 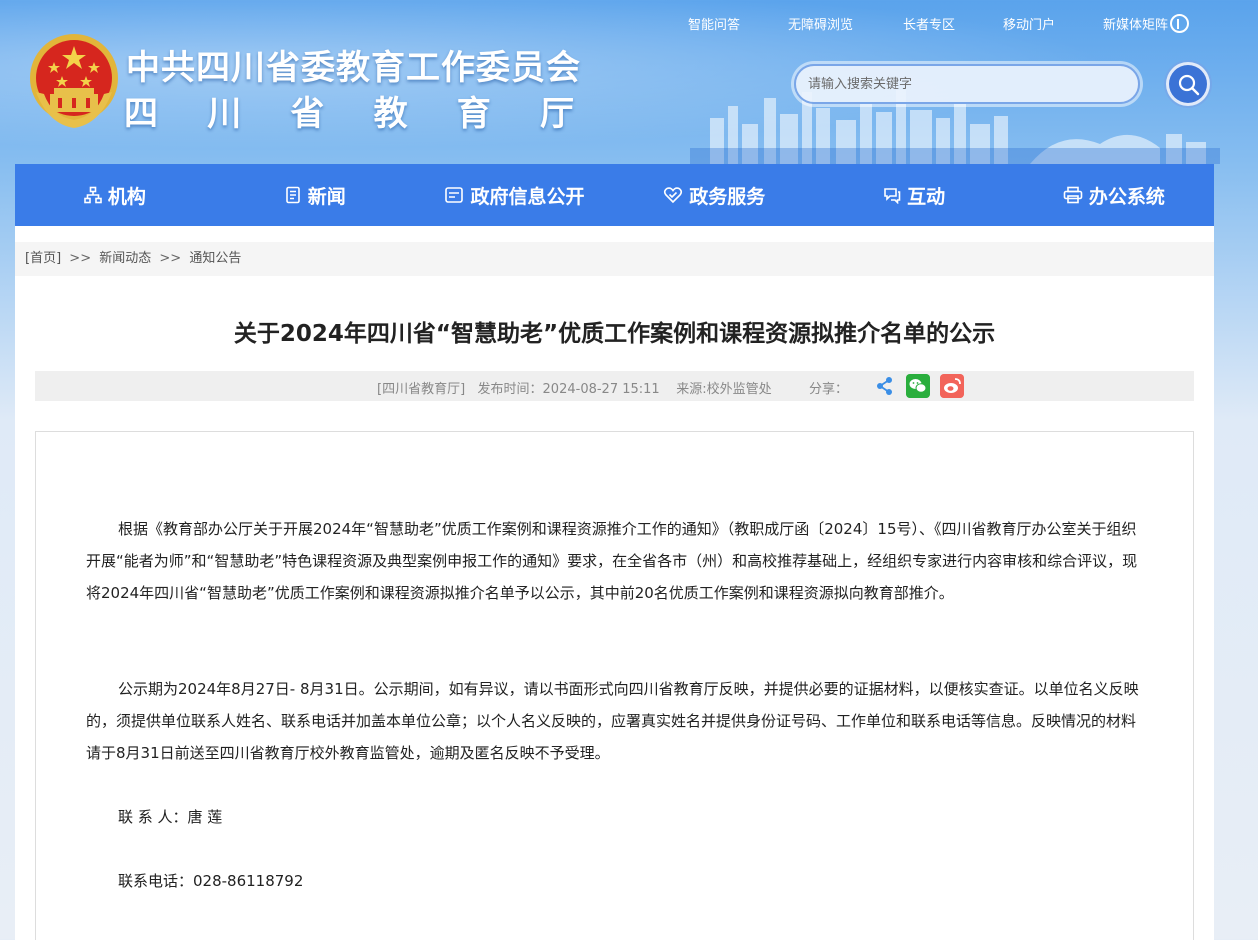 I want to click on site-title-line2: 四 川 省 教 育 厅, so click(x=349, y=110).